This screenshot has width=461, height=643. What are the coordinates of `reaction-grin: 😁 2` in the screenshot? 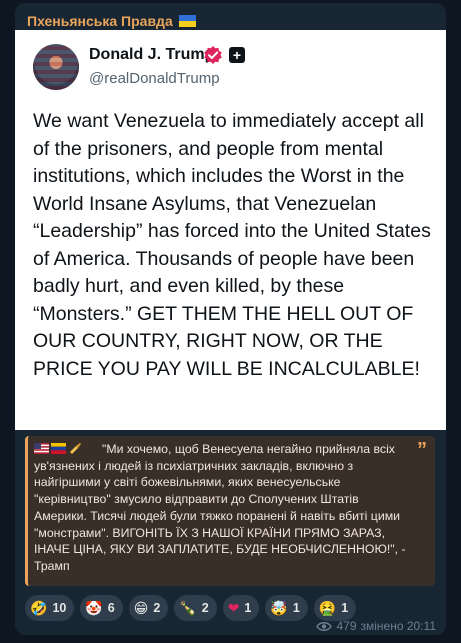 It's located at (148, 608).